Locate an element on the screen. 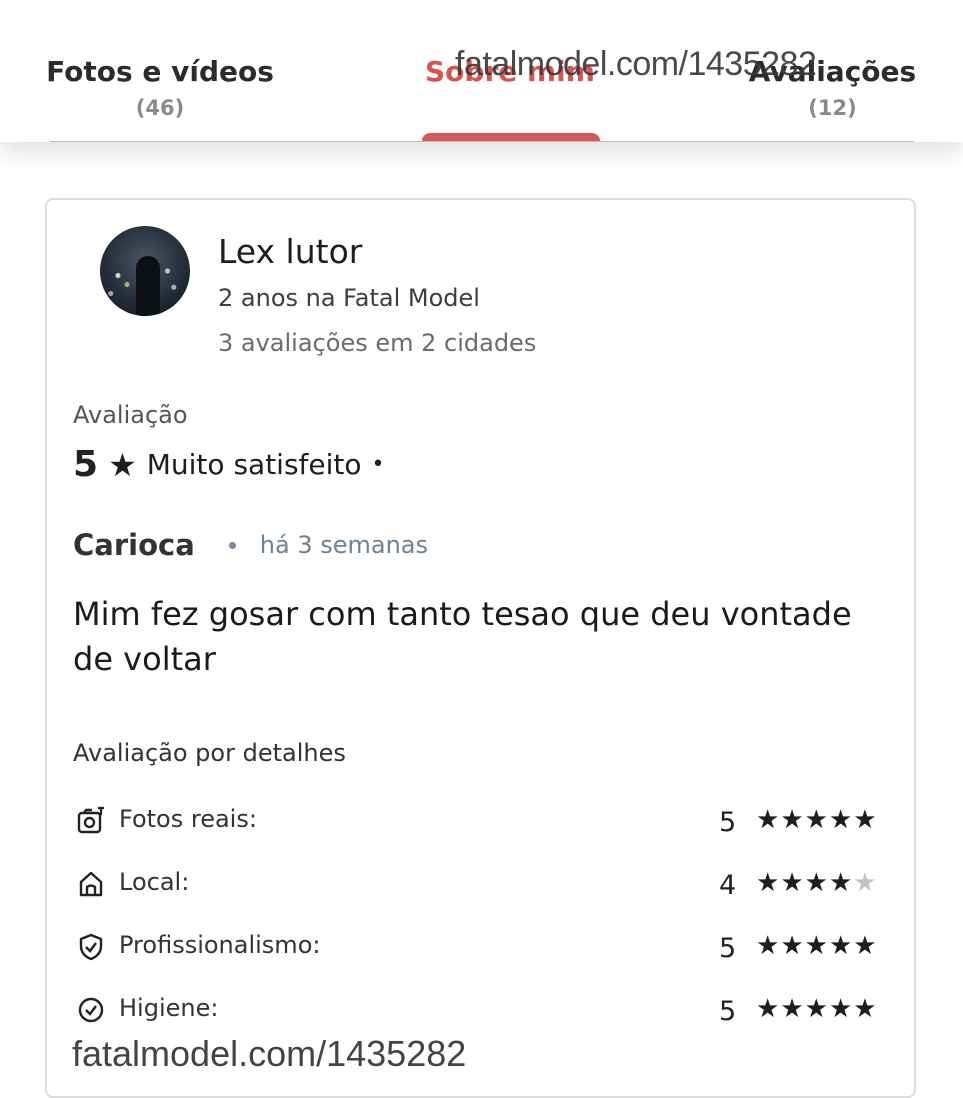 The image size is (963, 1098). reviewer-avatar is located at coordinates (145, 271).